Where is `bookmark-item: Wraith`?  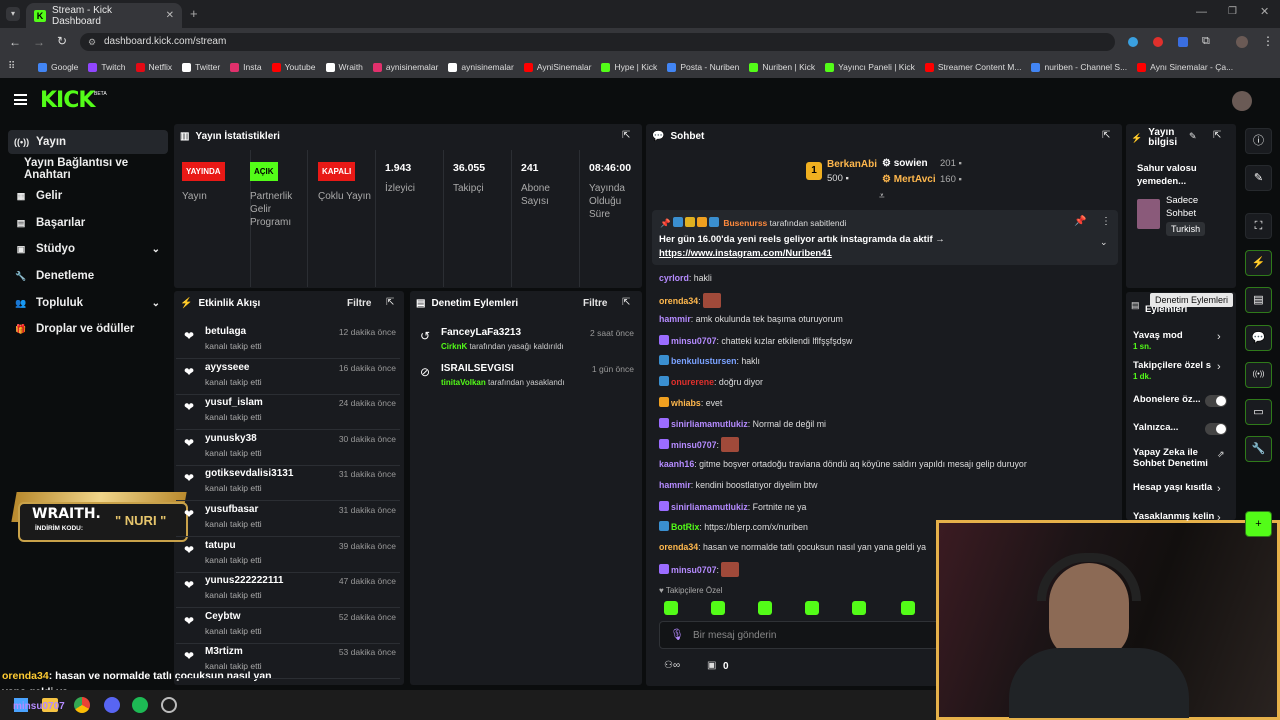
bookmark-item: Wraith is located at coordinates (344, 67).